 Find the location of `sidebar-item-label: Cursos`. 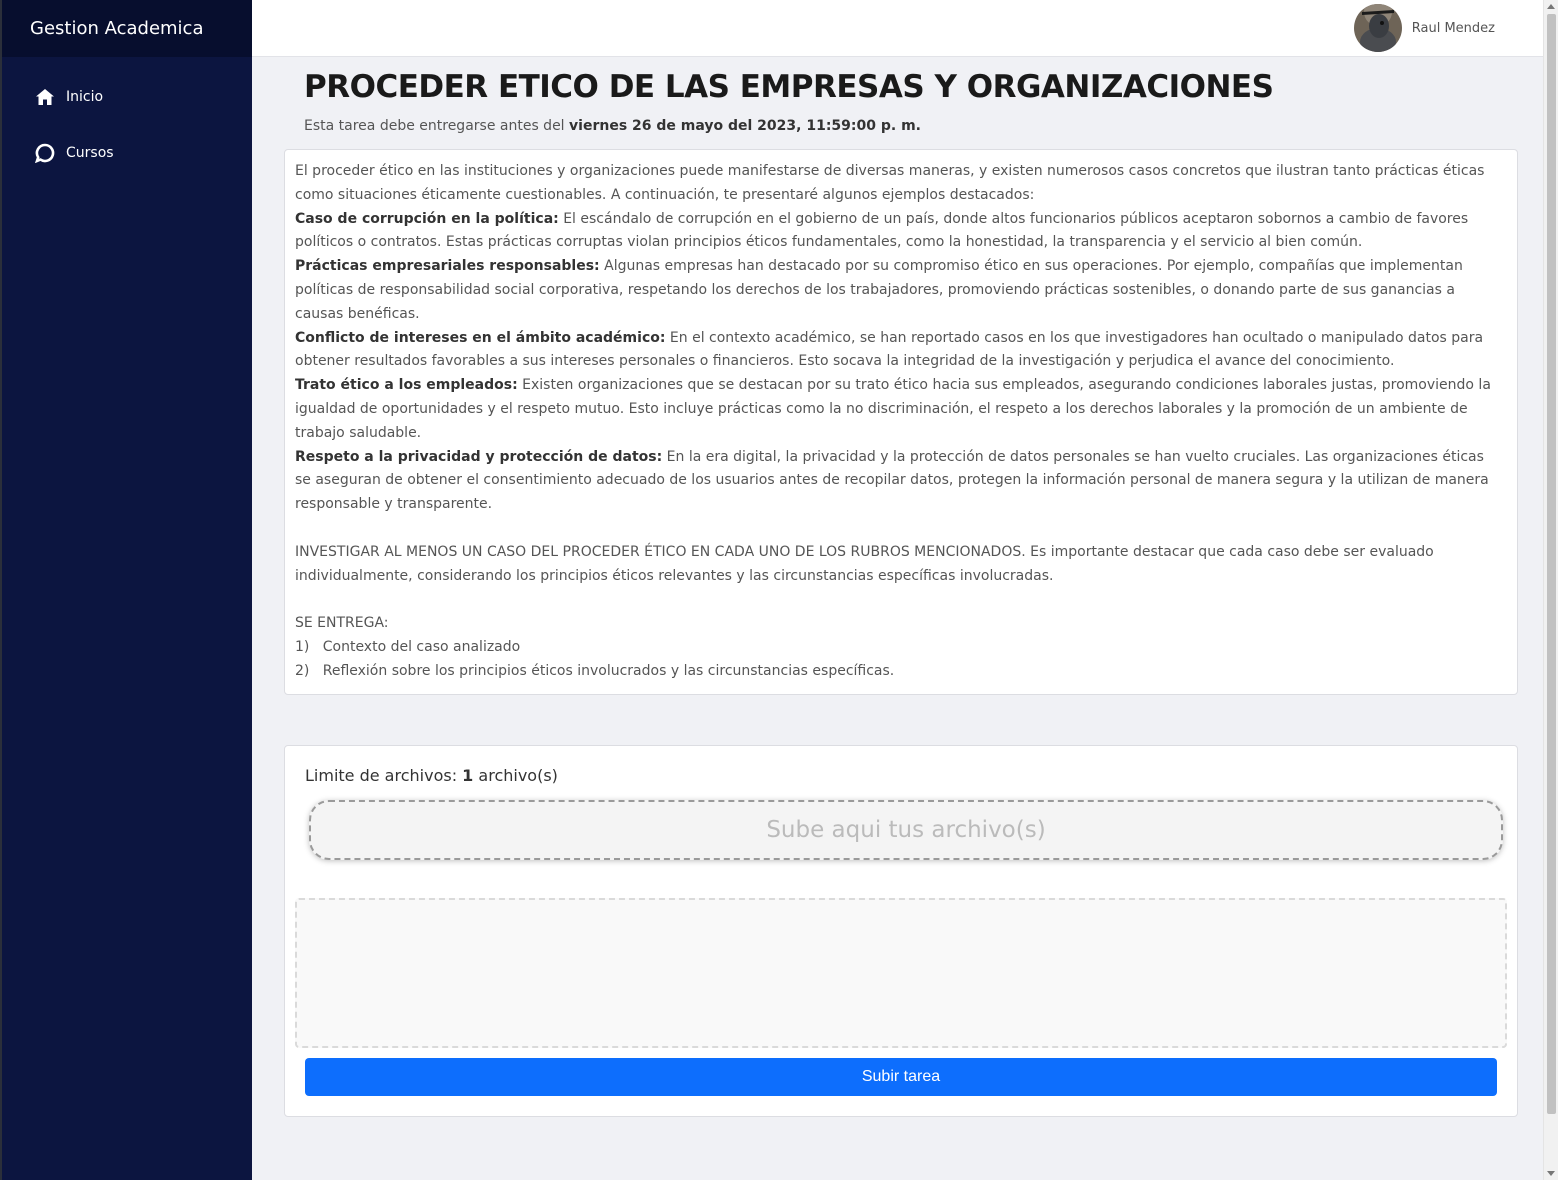

sidebar-item-label: Cursos is located at coordinates (90, 153).